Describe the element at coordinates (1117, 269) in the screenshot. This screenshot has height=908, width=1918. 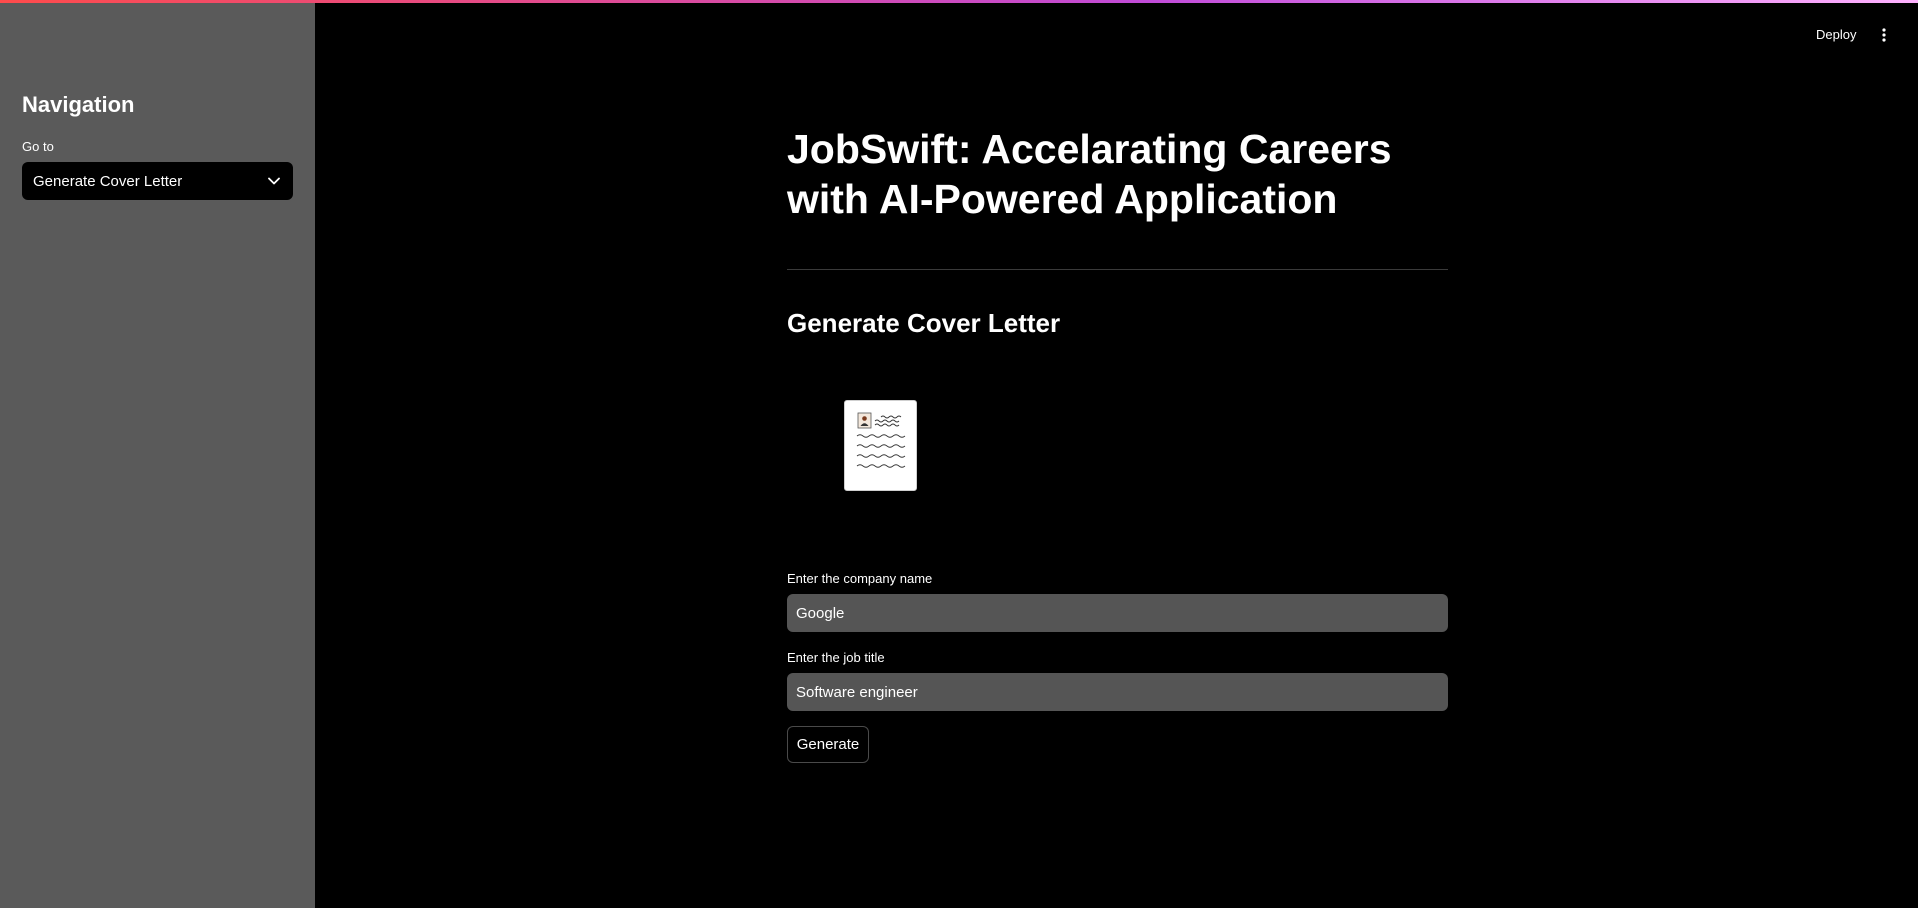
I see `divider` at that location.